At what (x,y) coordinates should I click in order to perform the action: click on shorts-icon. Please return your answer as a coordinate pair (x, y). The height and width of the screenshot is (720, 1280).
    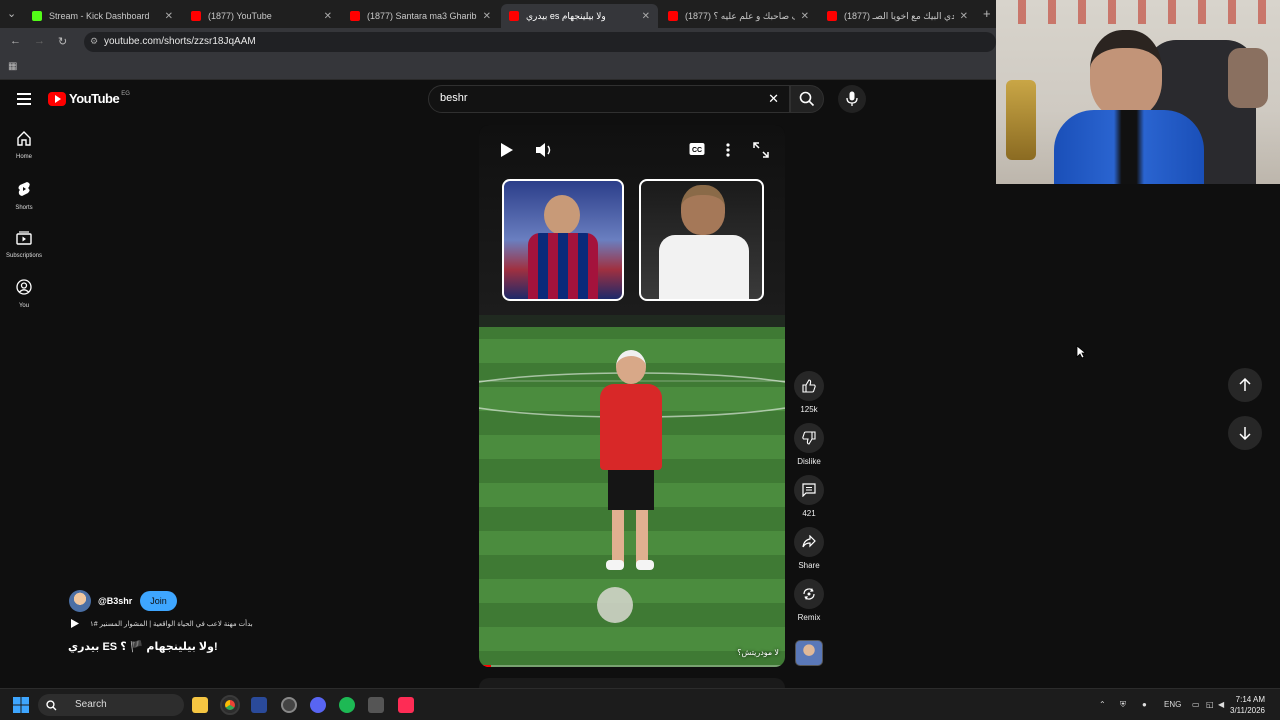
    Looking at the image, I should click on (24, 189).